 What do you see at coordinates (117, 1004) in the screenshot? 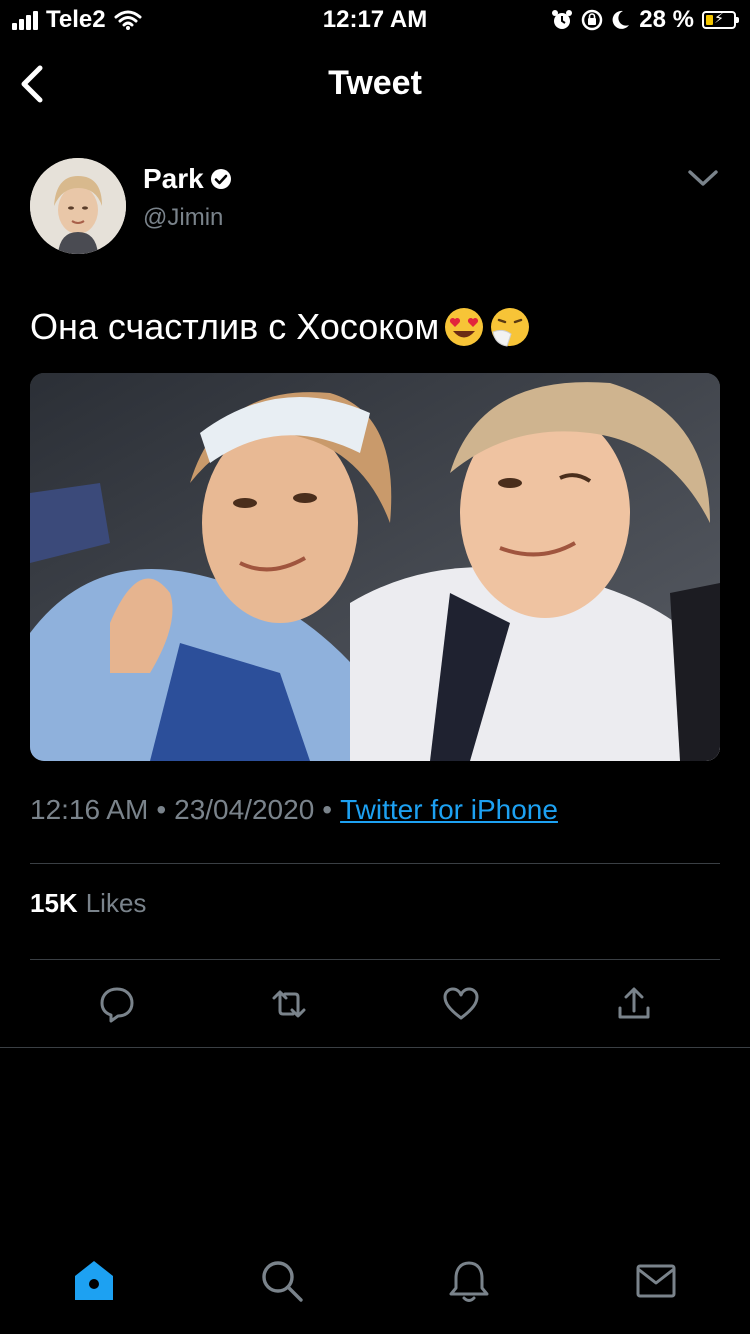
I see `reply-icon` at bounding box center [117, 1004].